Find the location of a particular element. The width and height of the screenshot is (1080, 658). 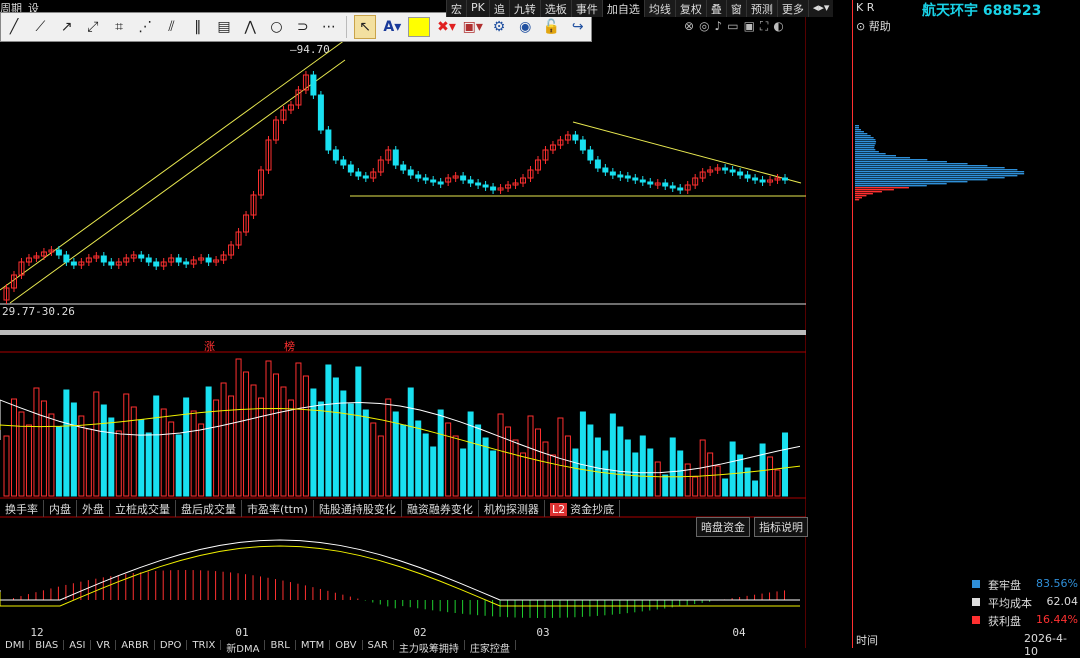

tab-obv: OBV is located at coordinates (346, 645).